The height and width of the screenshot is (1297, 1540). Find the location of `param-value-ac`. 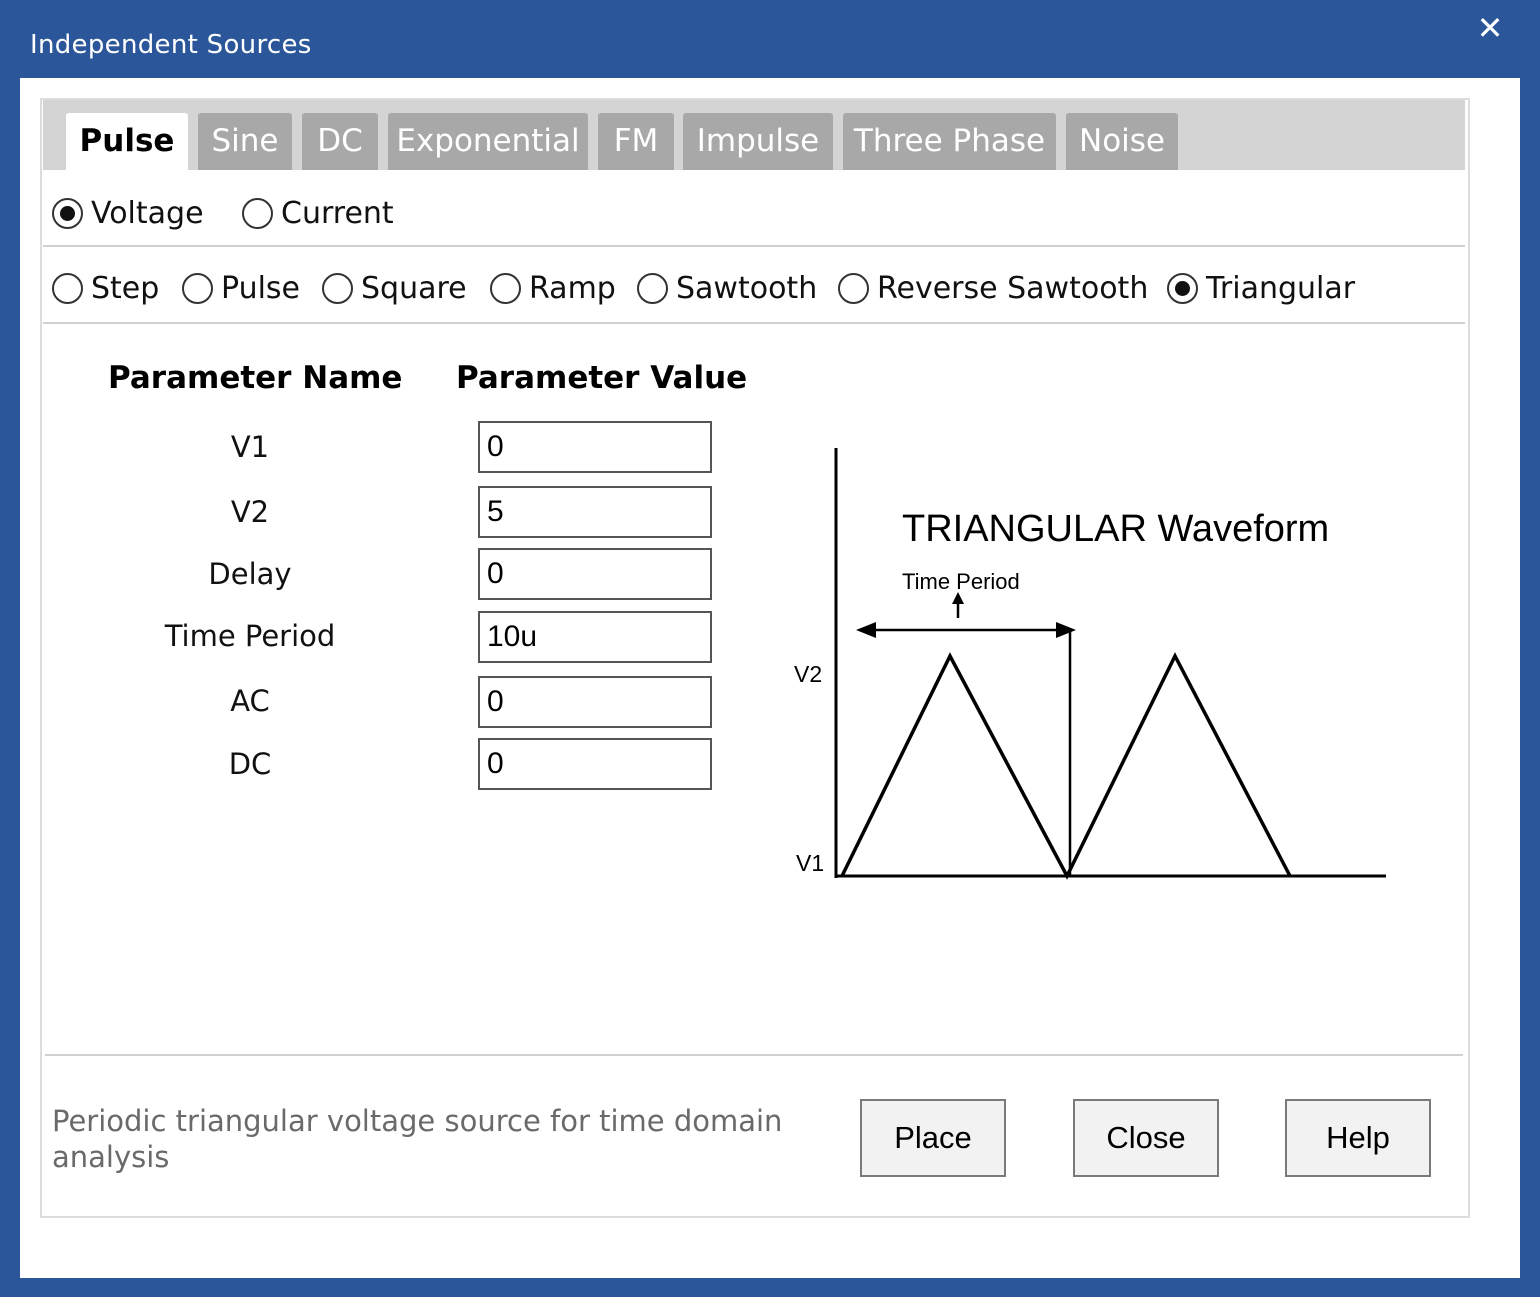

param-value-ac is located at coordinates (595, 702).